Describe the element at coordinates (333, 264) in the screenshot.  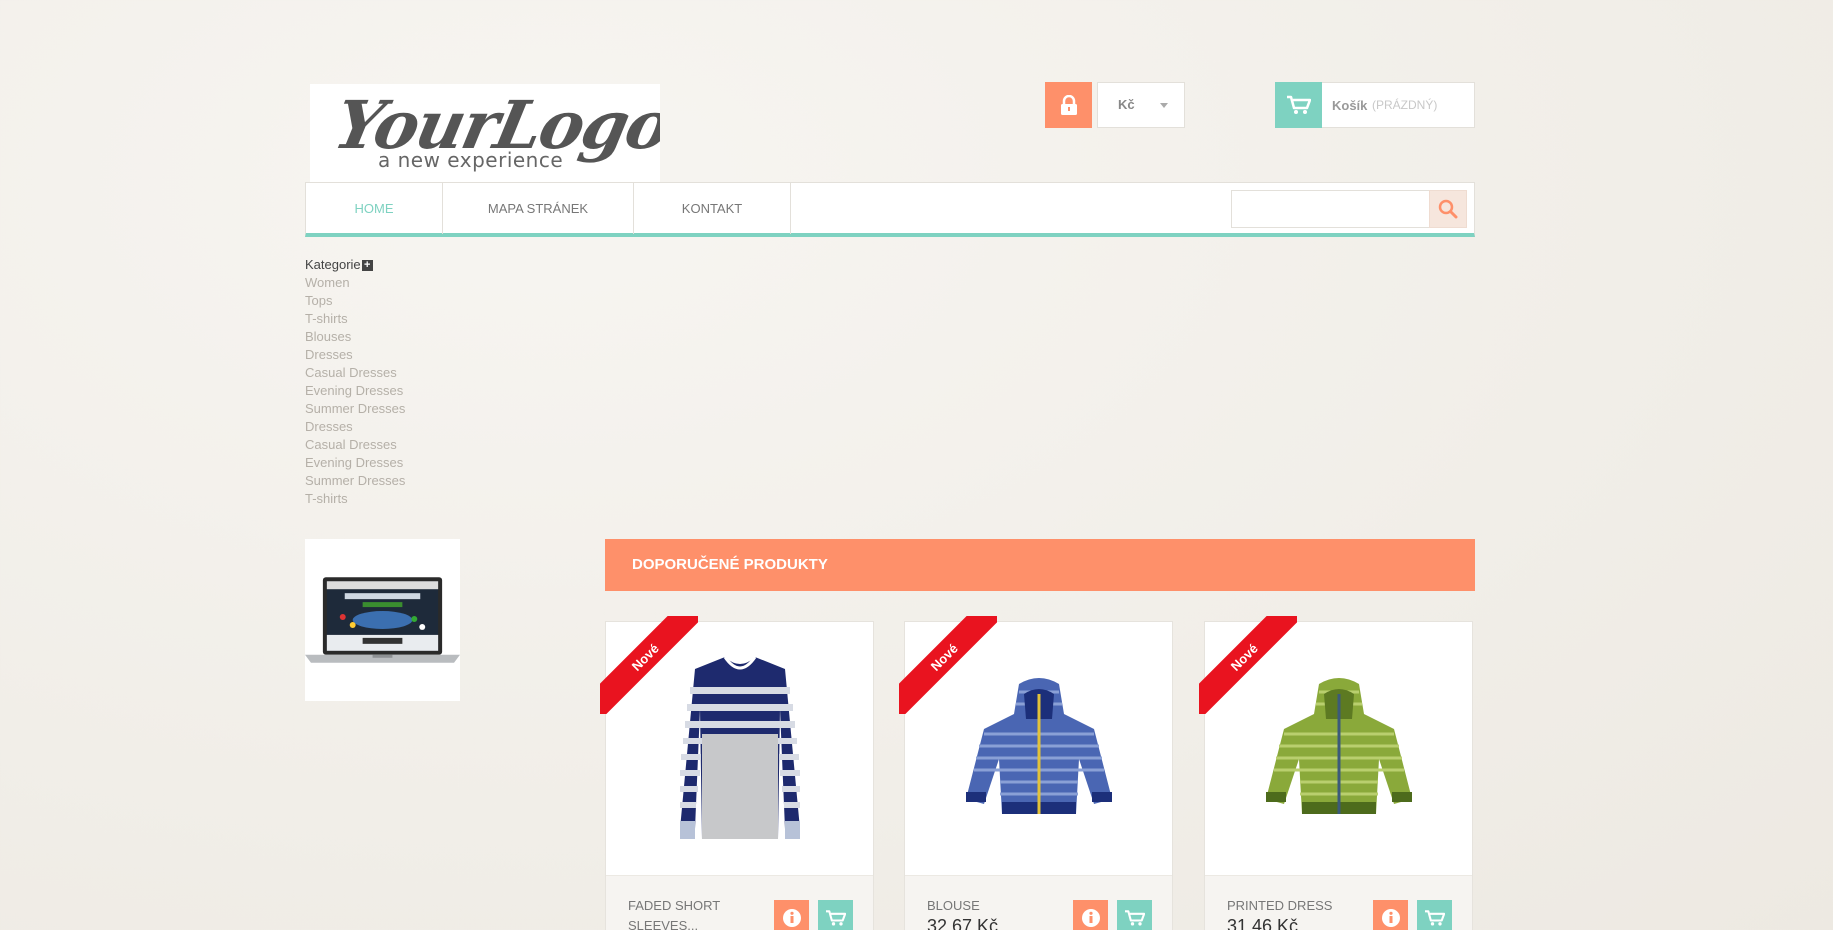
I see `categories-title-text: Kategorie` at that location.